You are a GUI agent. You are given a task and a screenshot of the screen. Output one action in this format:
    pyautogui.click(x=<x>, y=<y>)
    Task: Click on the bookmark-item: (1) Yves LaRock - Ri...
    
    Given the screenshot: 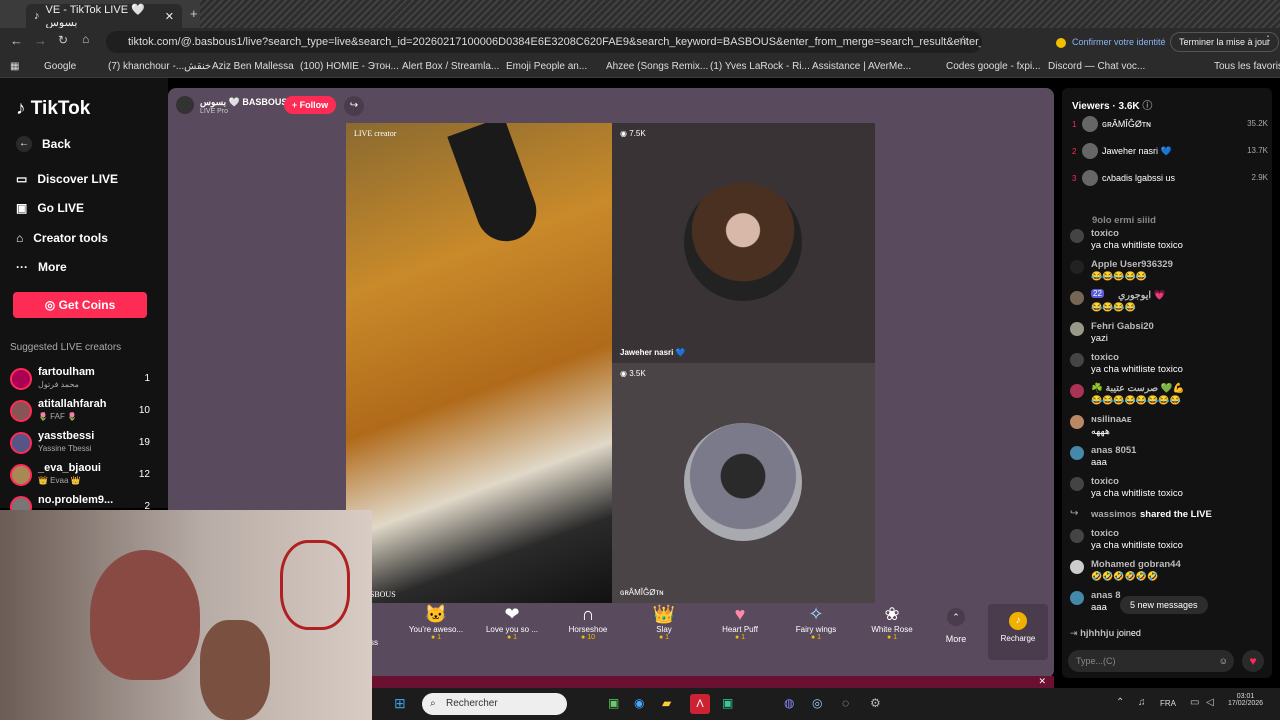 What is the action you would take?
    pyautogui.click(x=760, y=66)
    